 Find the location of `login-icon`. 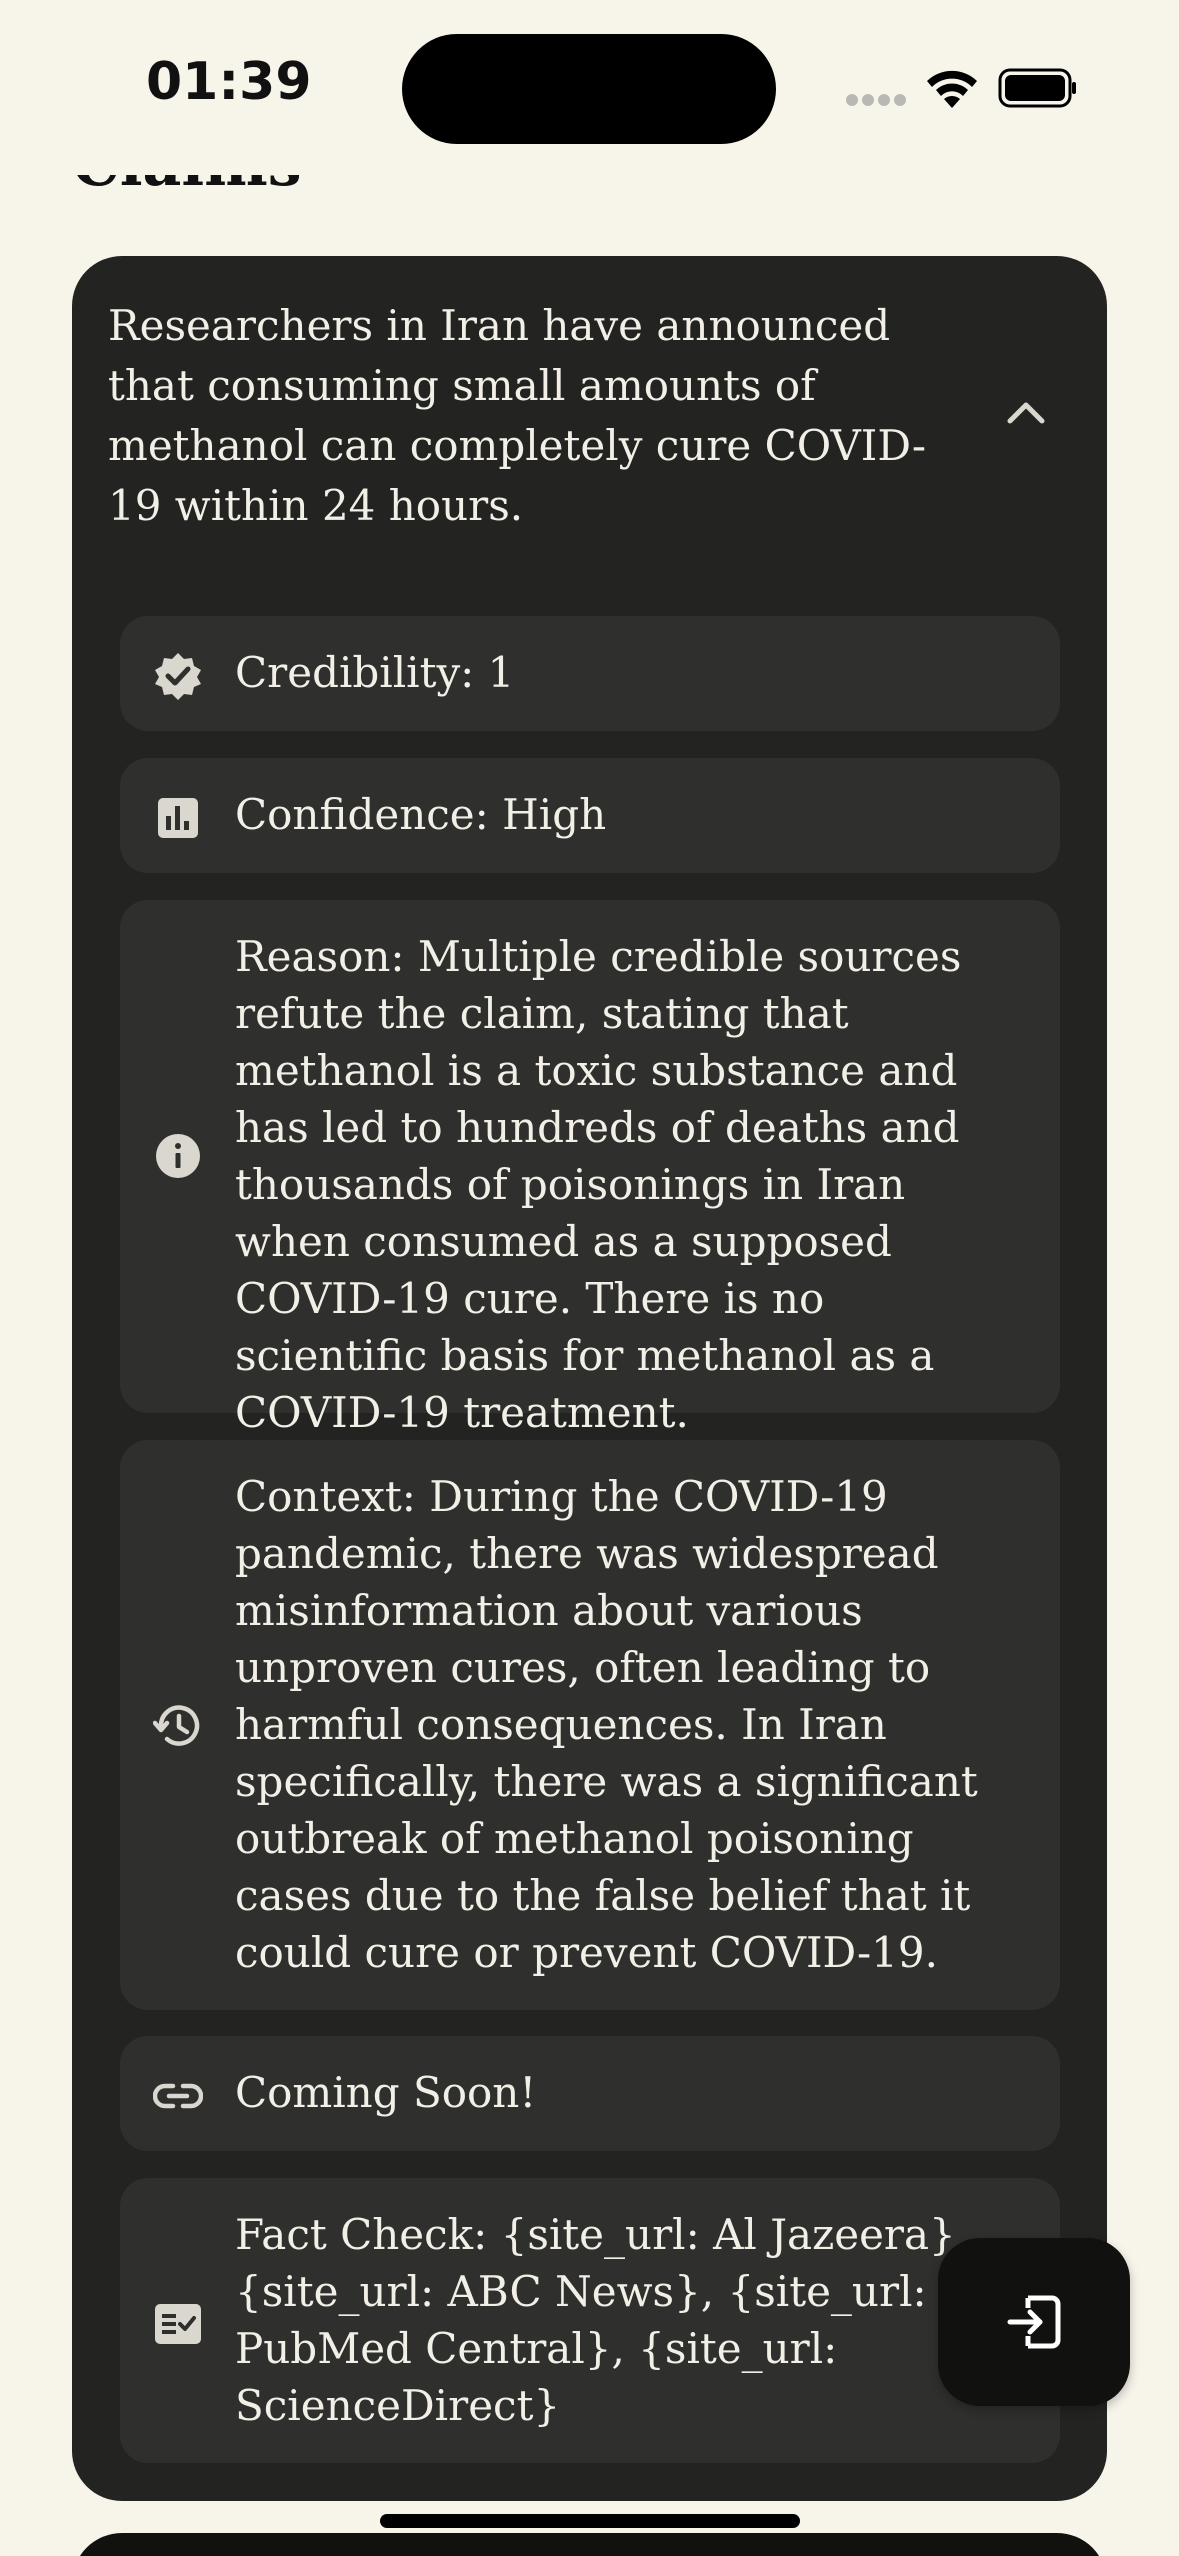

login-icon is located at coordinates (1034, 2322).